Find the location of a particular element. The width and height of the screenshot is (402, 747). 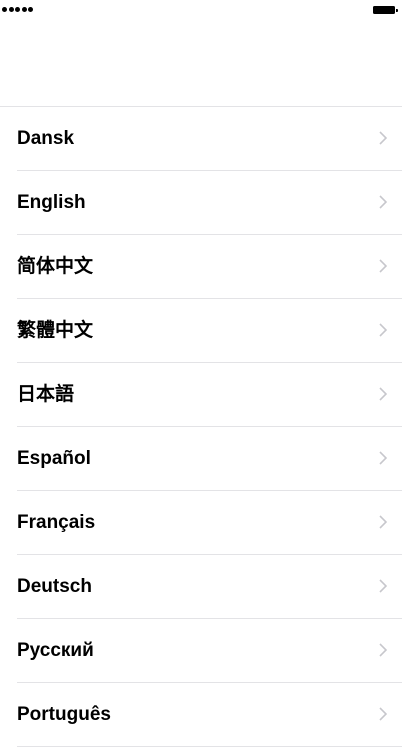

language-label: Deutsch is located at coordinates (54, 586).